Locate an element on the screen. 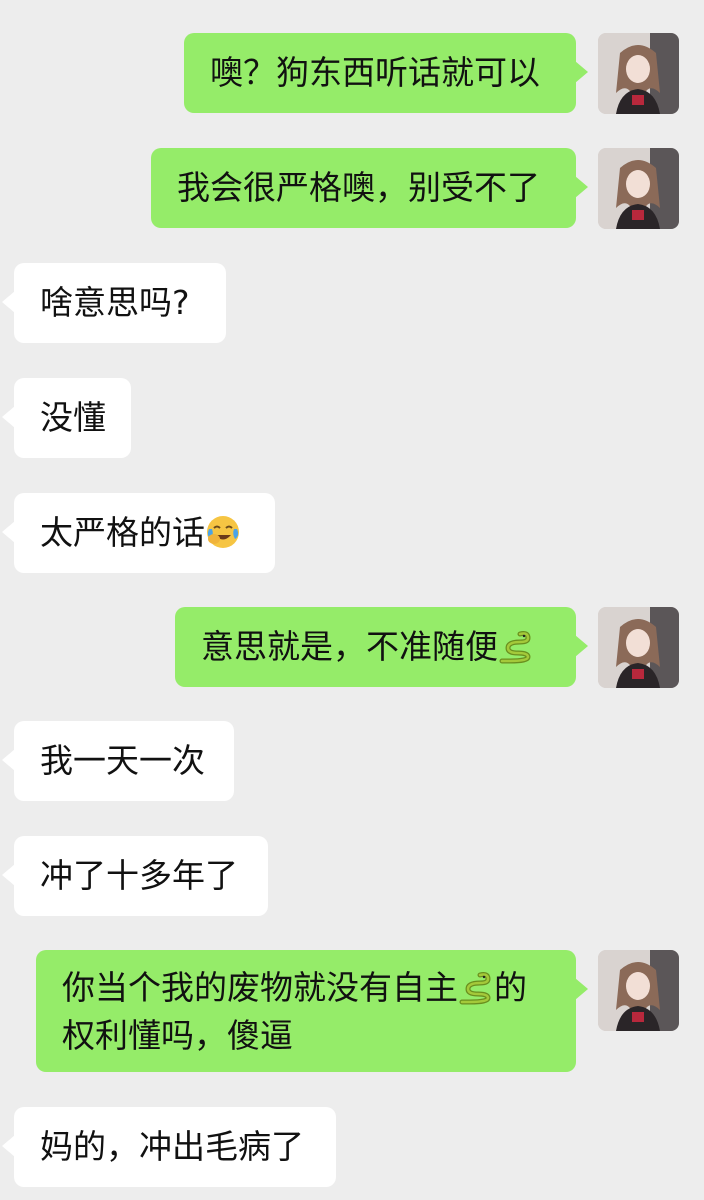 Image resolution: width=704 pixels, height=1200 pixels. message-text: 冲了十多年了 is located at coordinates (139, 875).